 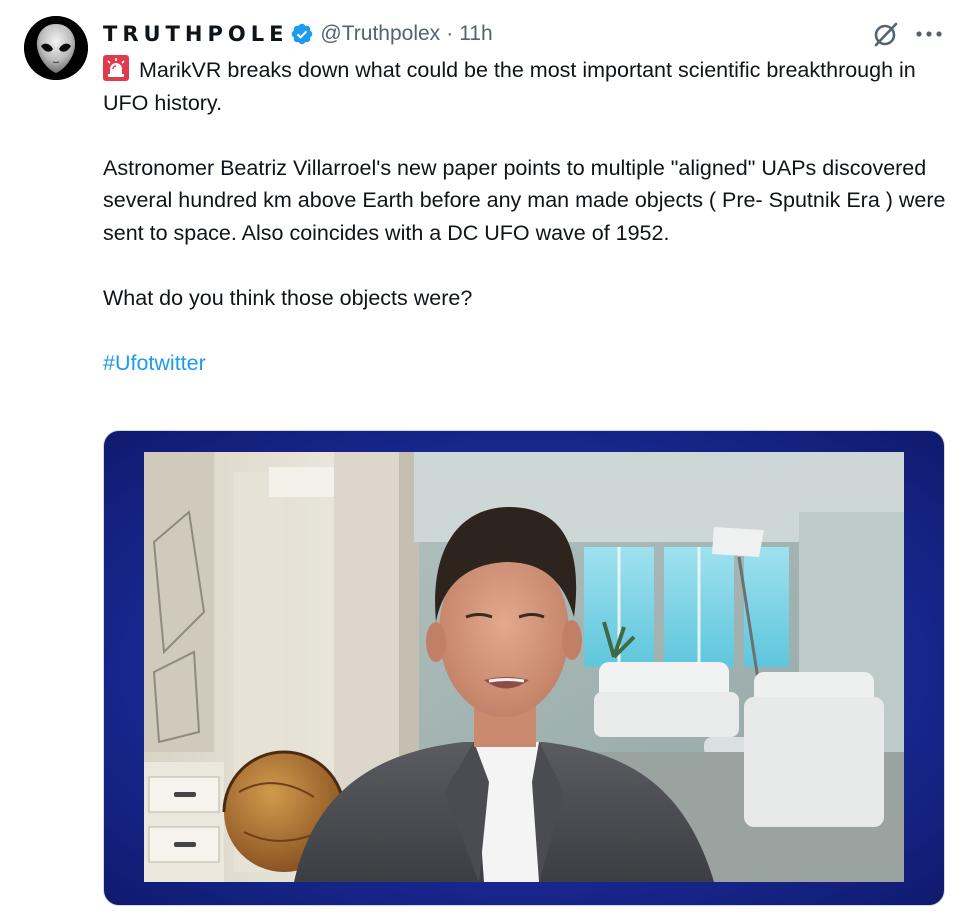 I want to click on alien-head-icon, so click(x=56, y=48).